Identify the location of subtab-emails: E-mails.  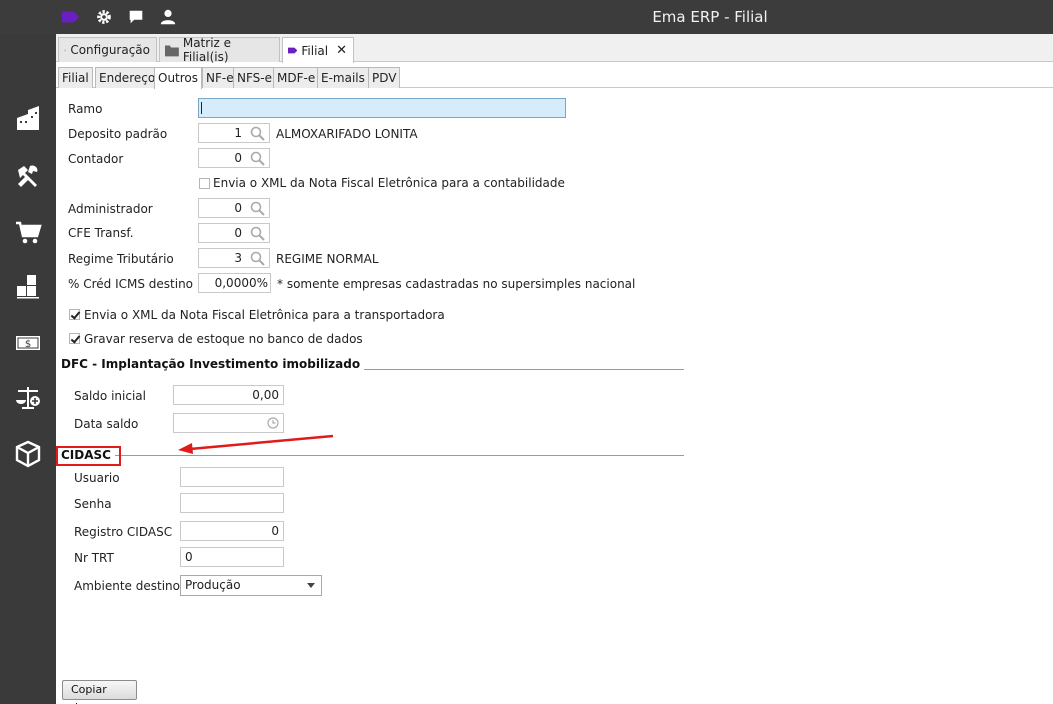
(343, 77).